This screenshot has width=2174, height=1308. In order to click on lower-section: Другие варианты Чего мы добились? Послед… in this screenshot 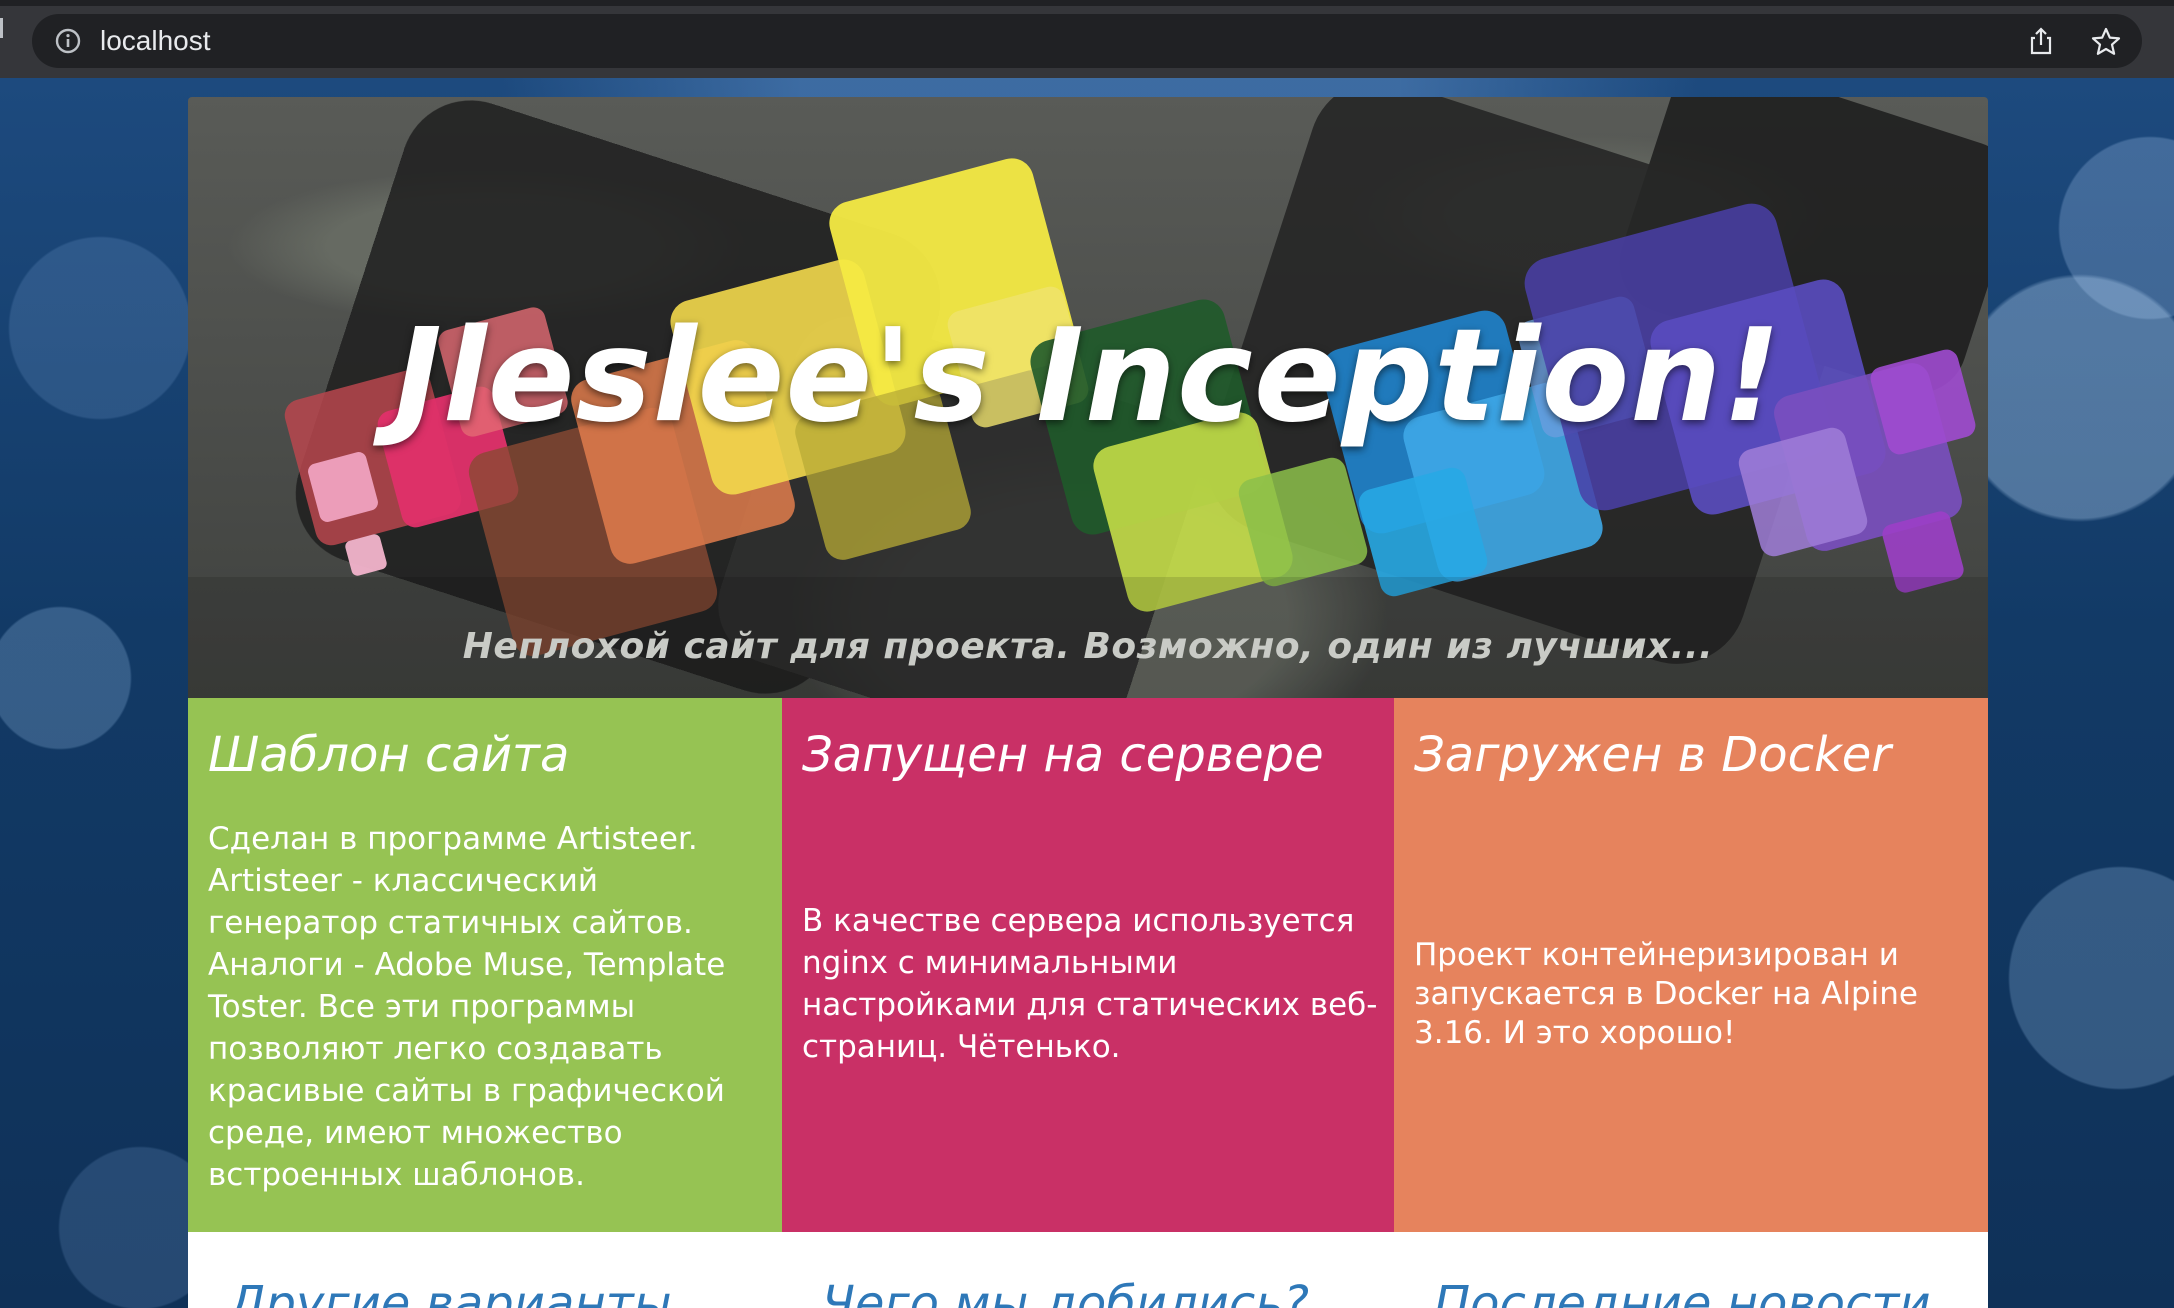, I will do `click(1088, 1270)`.